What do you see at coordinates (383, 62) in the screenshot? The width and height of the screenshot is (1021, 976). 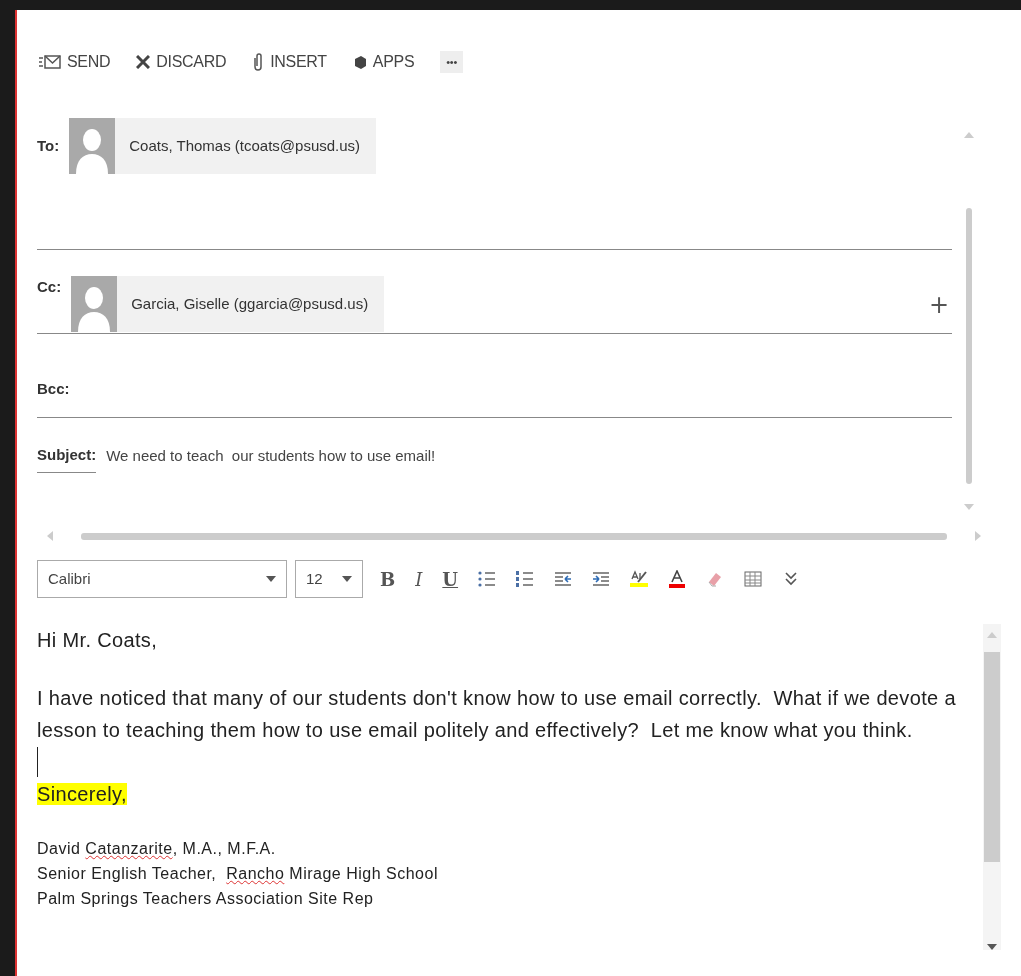 I see `apps-button: APPS` at bounding box center [383, 62].